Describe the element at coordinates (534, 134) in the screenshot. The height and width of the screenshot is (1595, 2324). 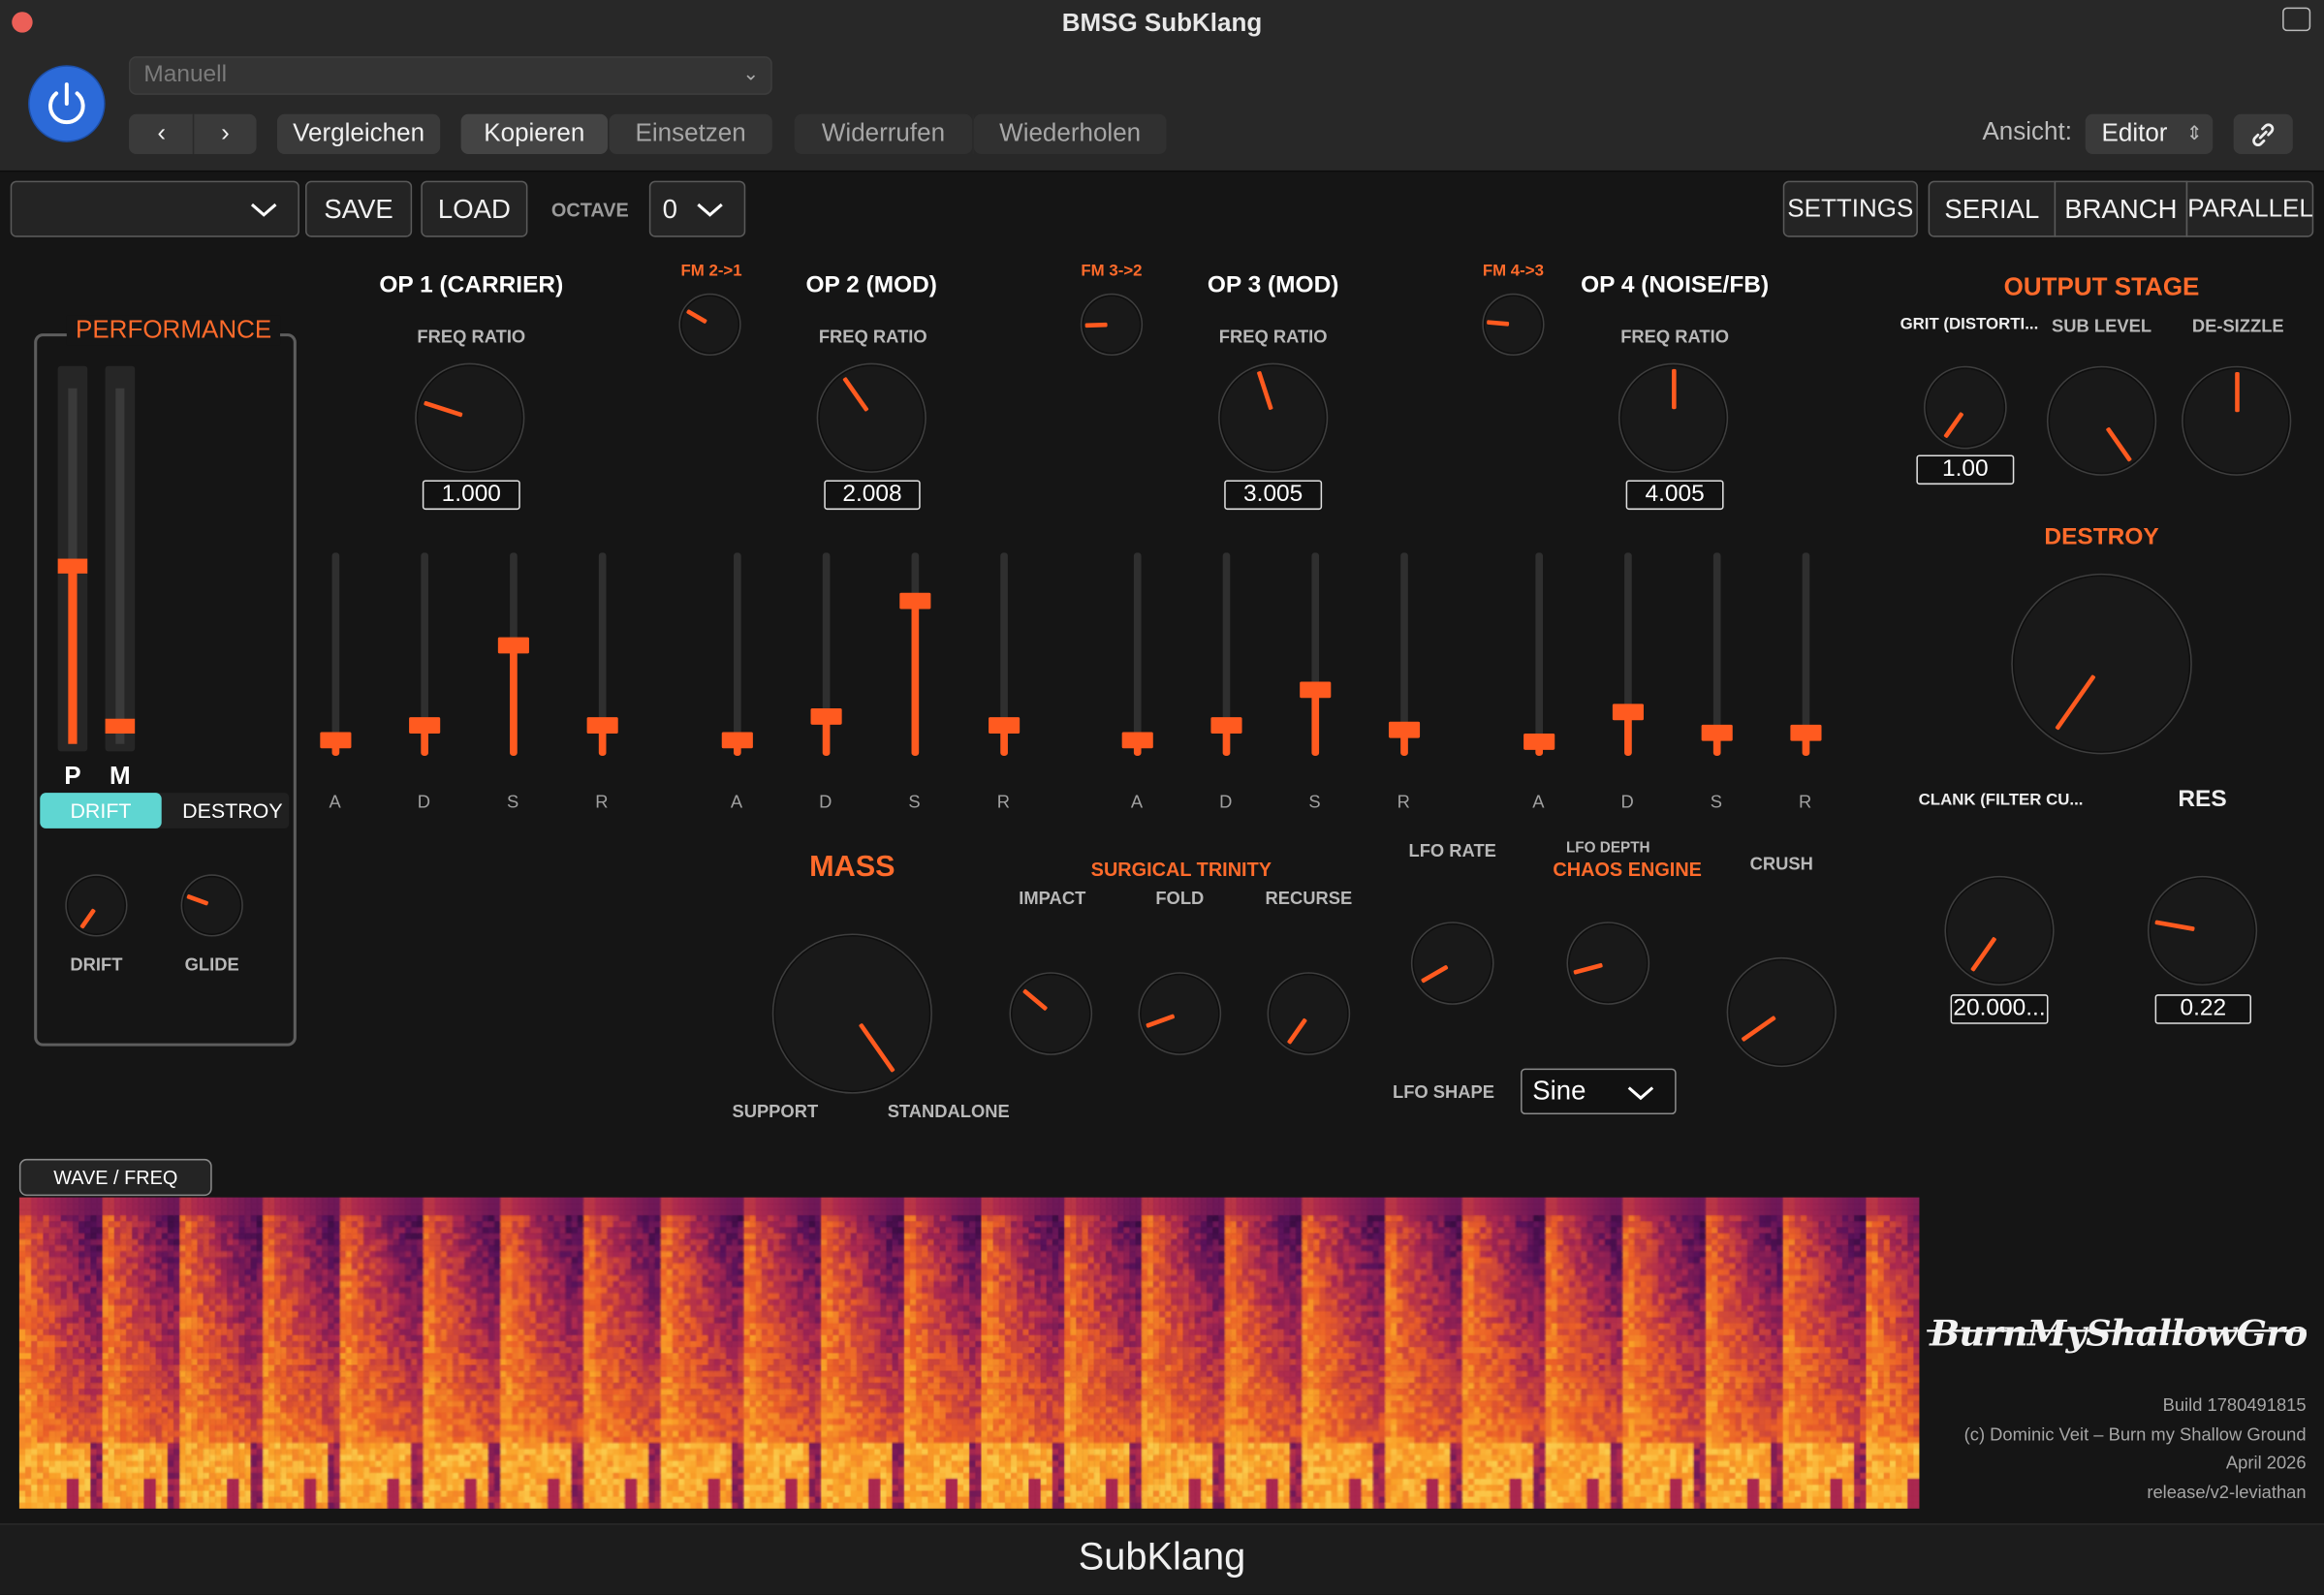
I see `copy-button: Kopieren` at that location.